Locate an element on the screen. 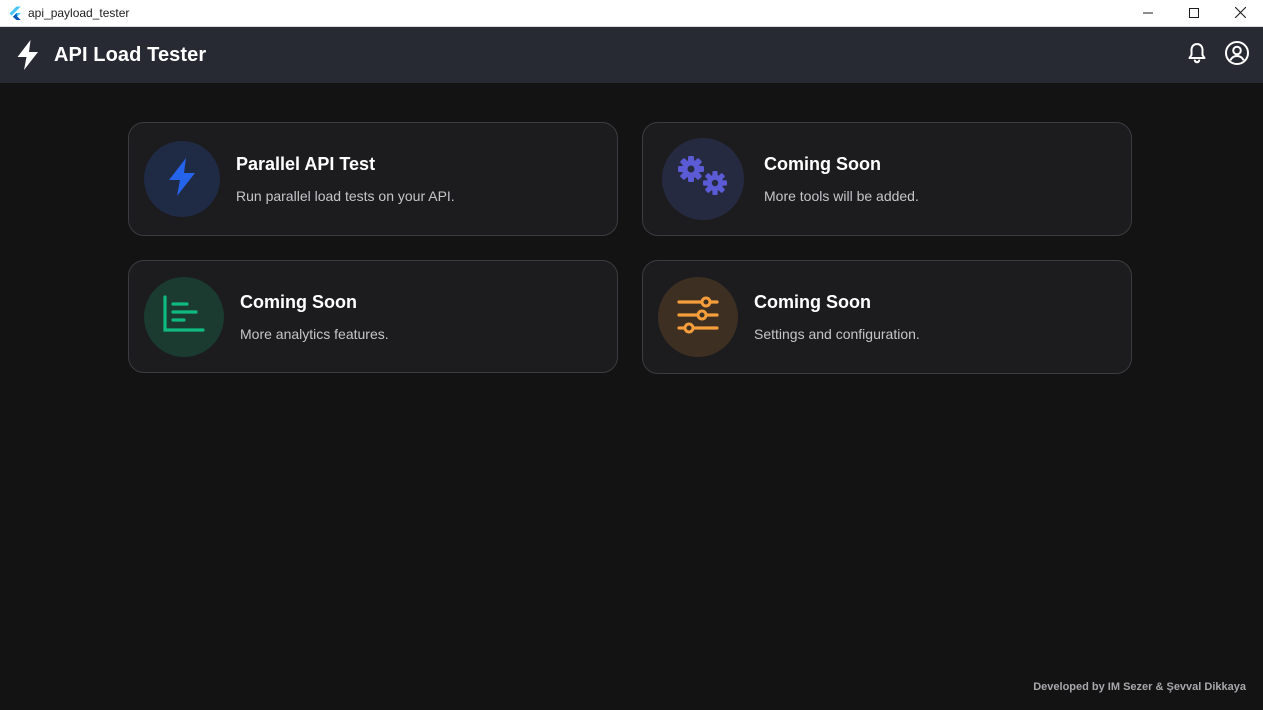 This screenshot has height=710, width=1263. minimize-icon is located at coordinates (1148, 14).